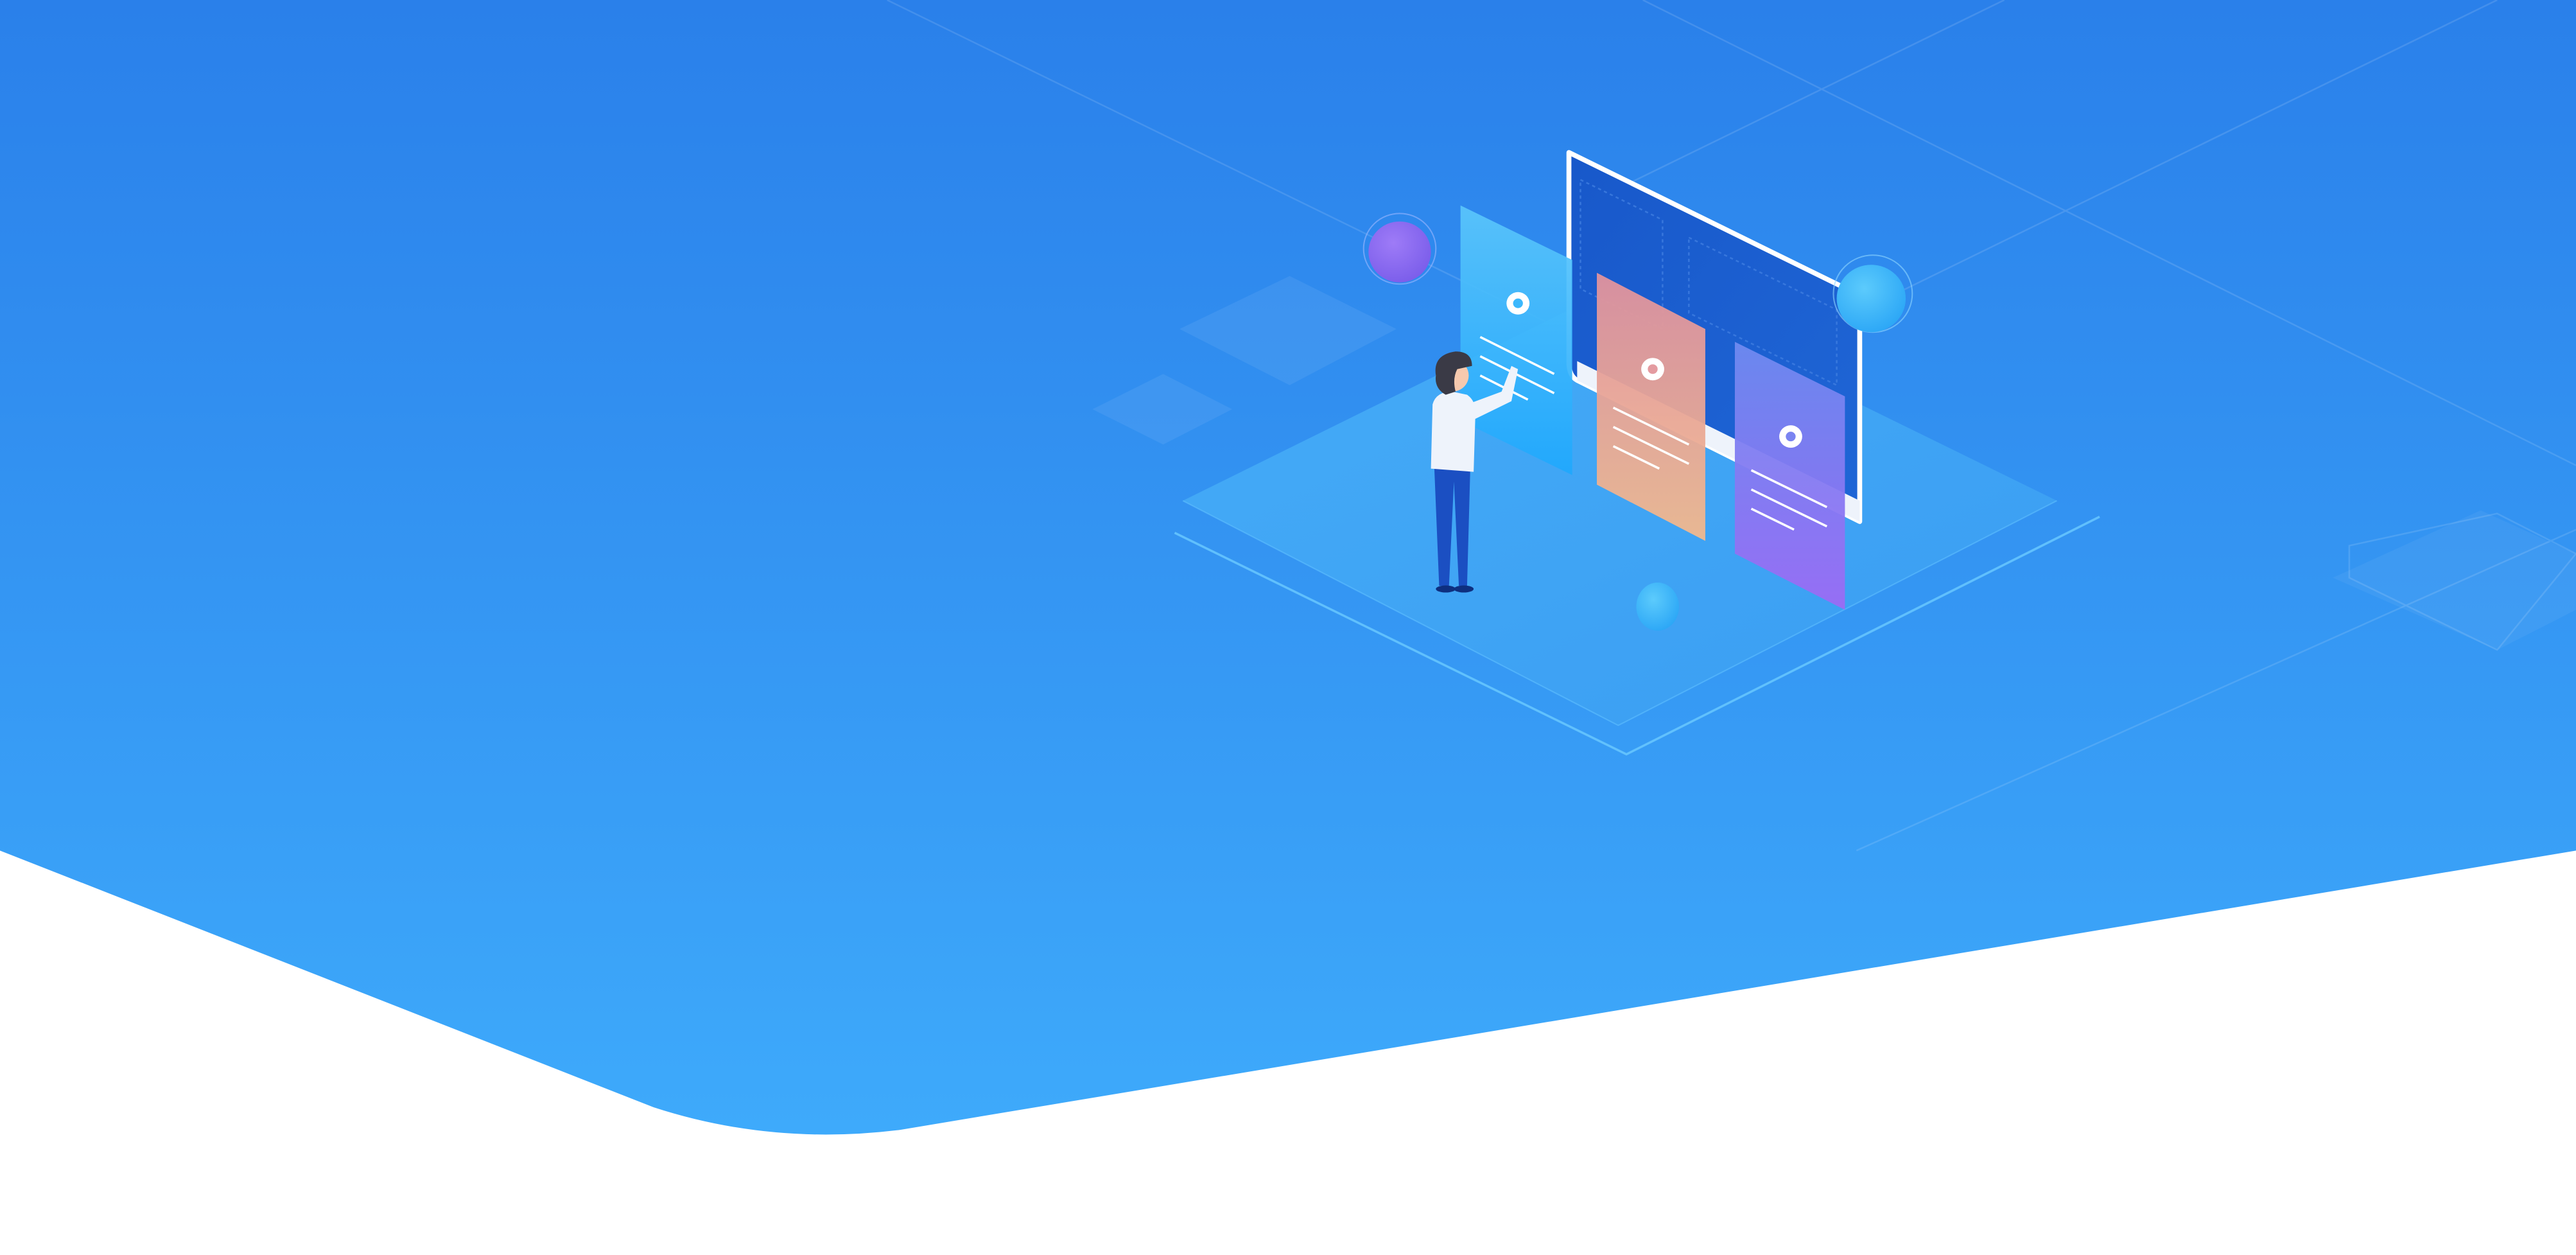 The image size is (2576, 1255). Describe the element at coordinates (1657, 607) in the screenshot. I see `orb-cyan-bottom` at that location.